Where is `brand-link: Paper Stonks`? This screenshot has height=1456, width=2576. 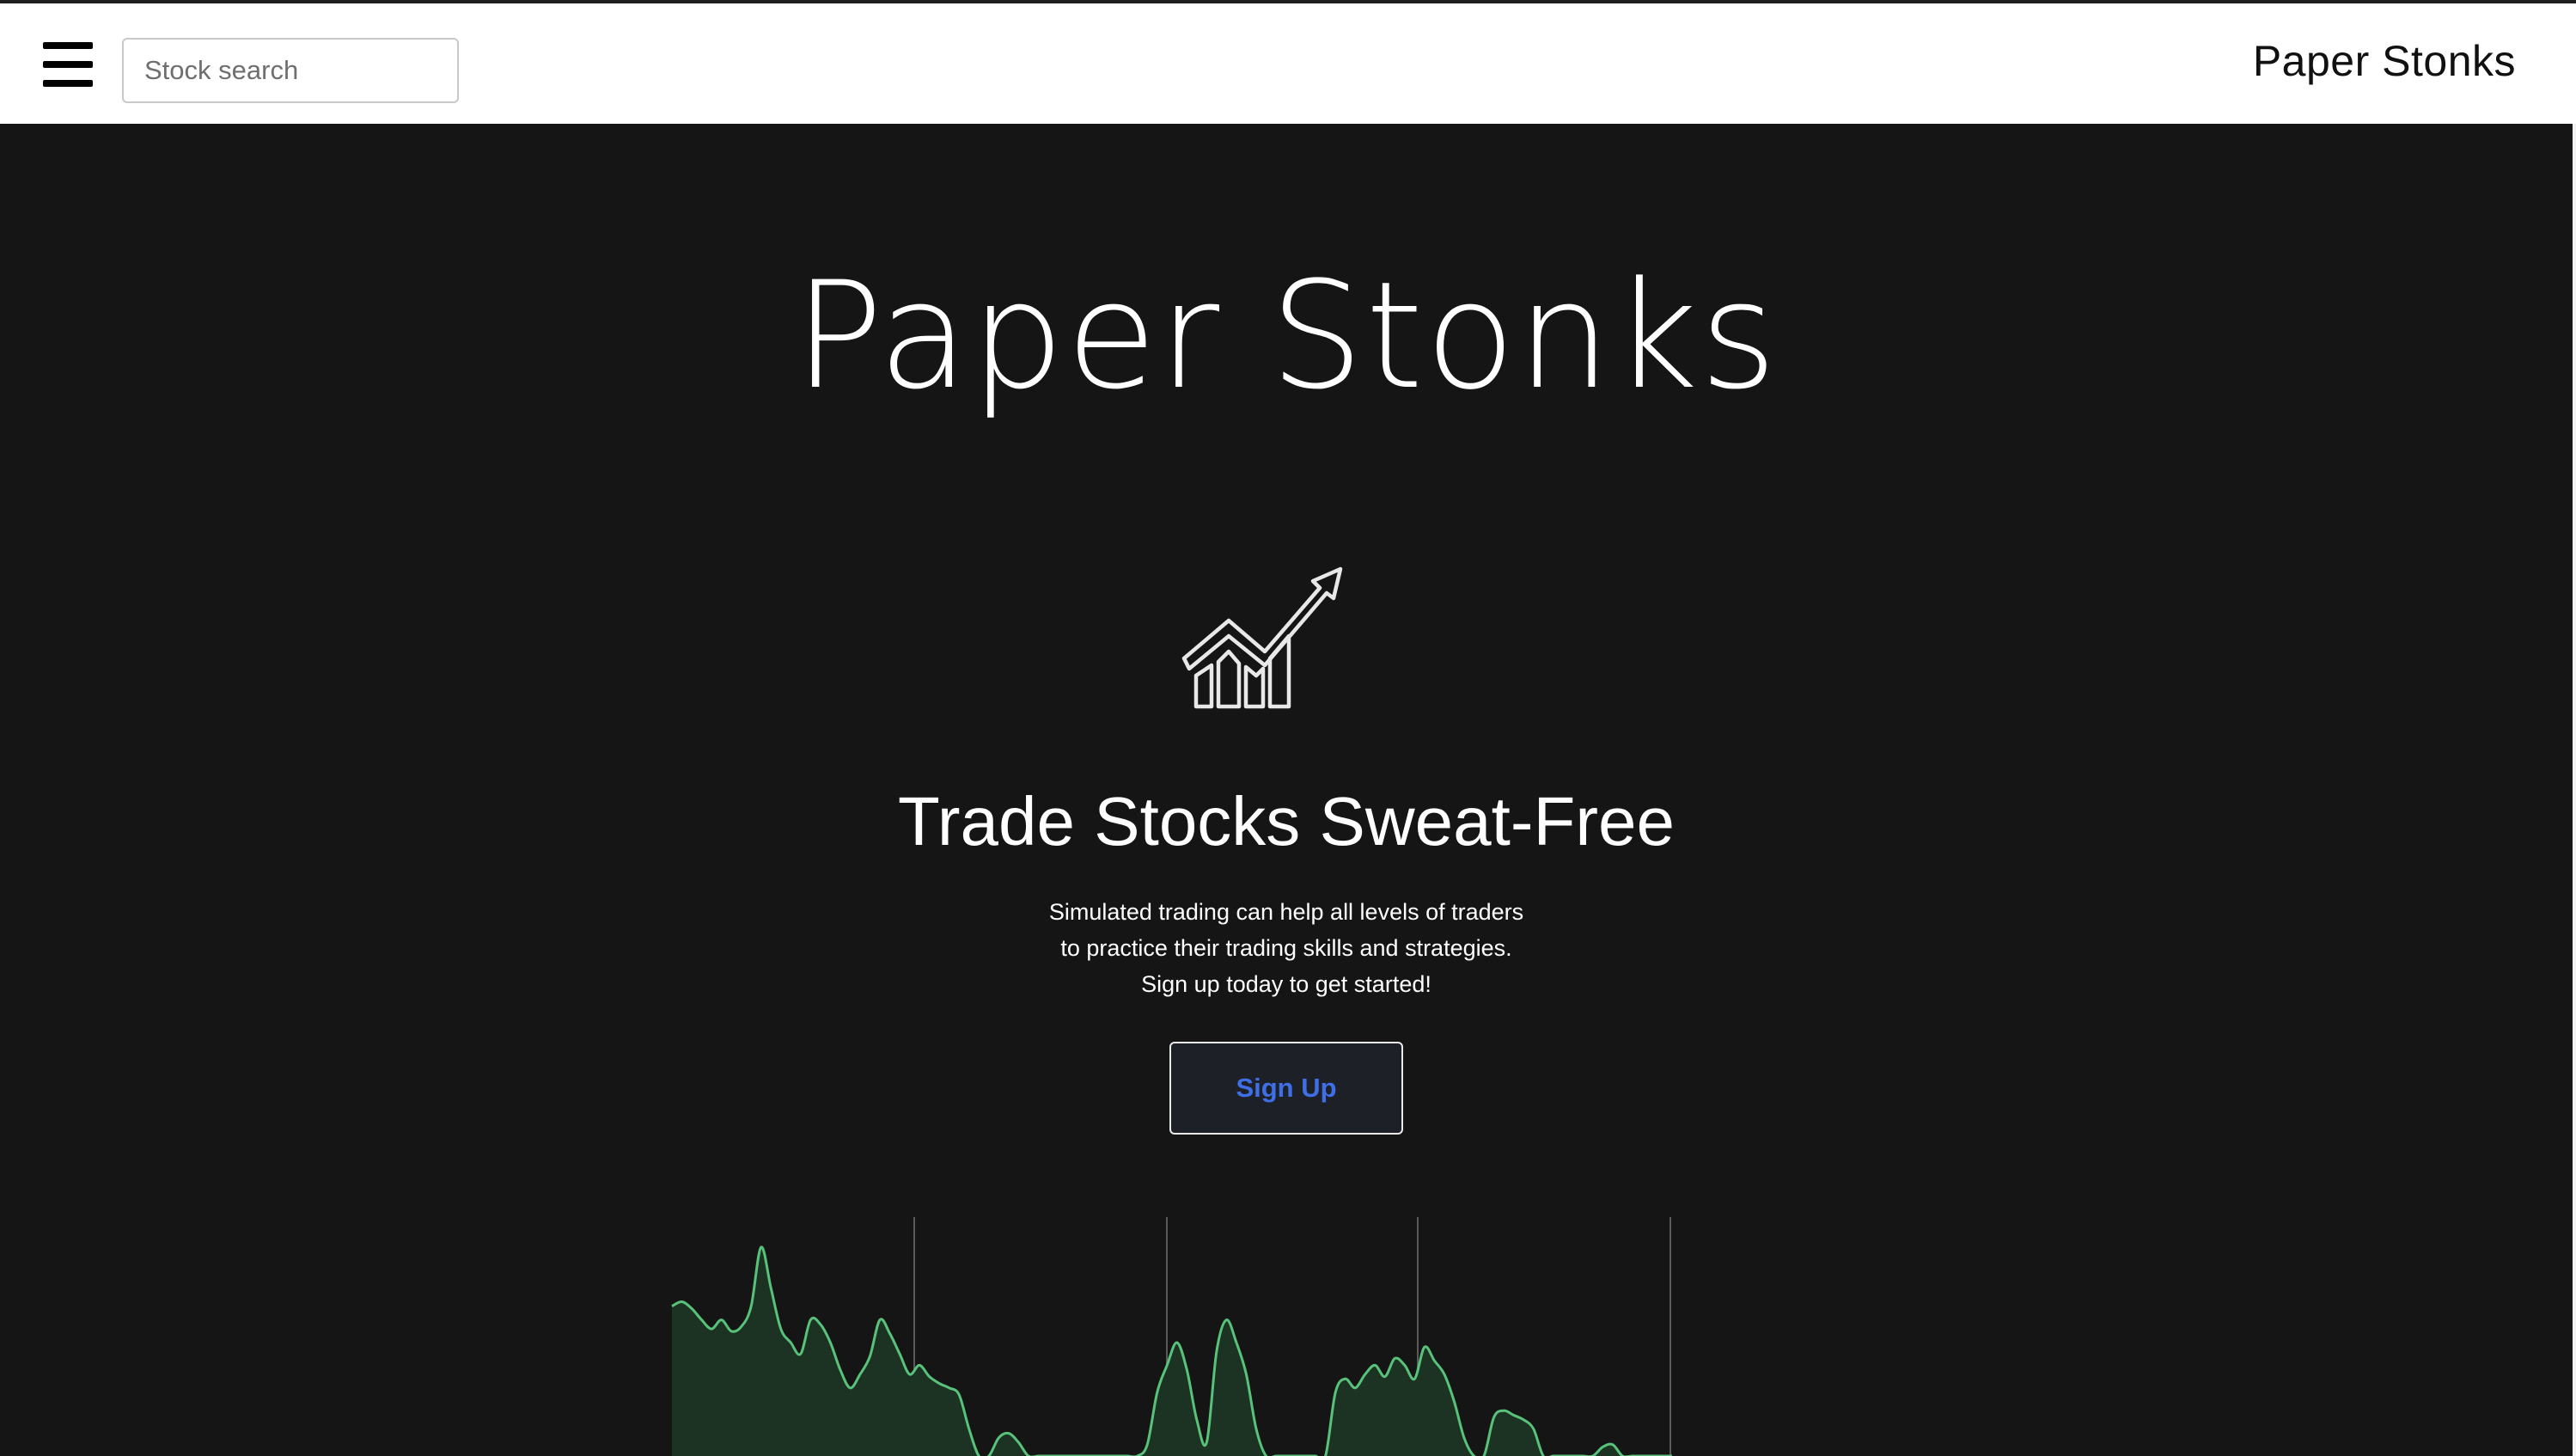 brand-link: Paper Stonks is located at coordinates (2384, 61).